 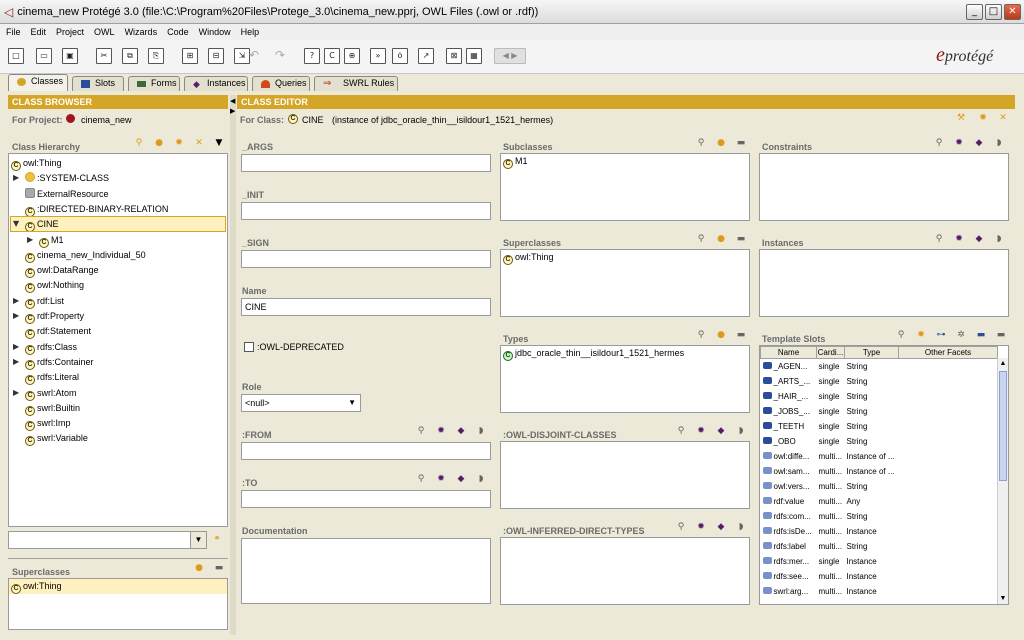 What do you see at coordinates (961, 335) in the screenshot?
I see `slot-facets-icon: ✲` at bounding box center [961, 335].